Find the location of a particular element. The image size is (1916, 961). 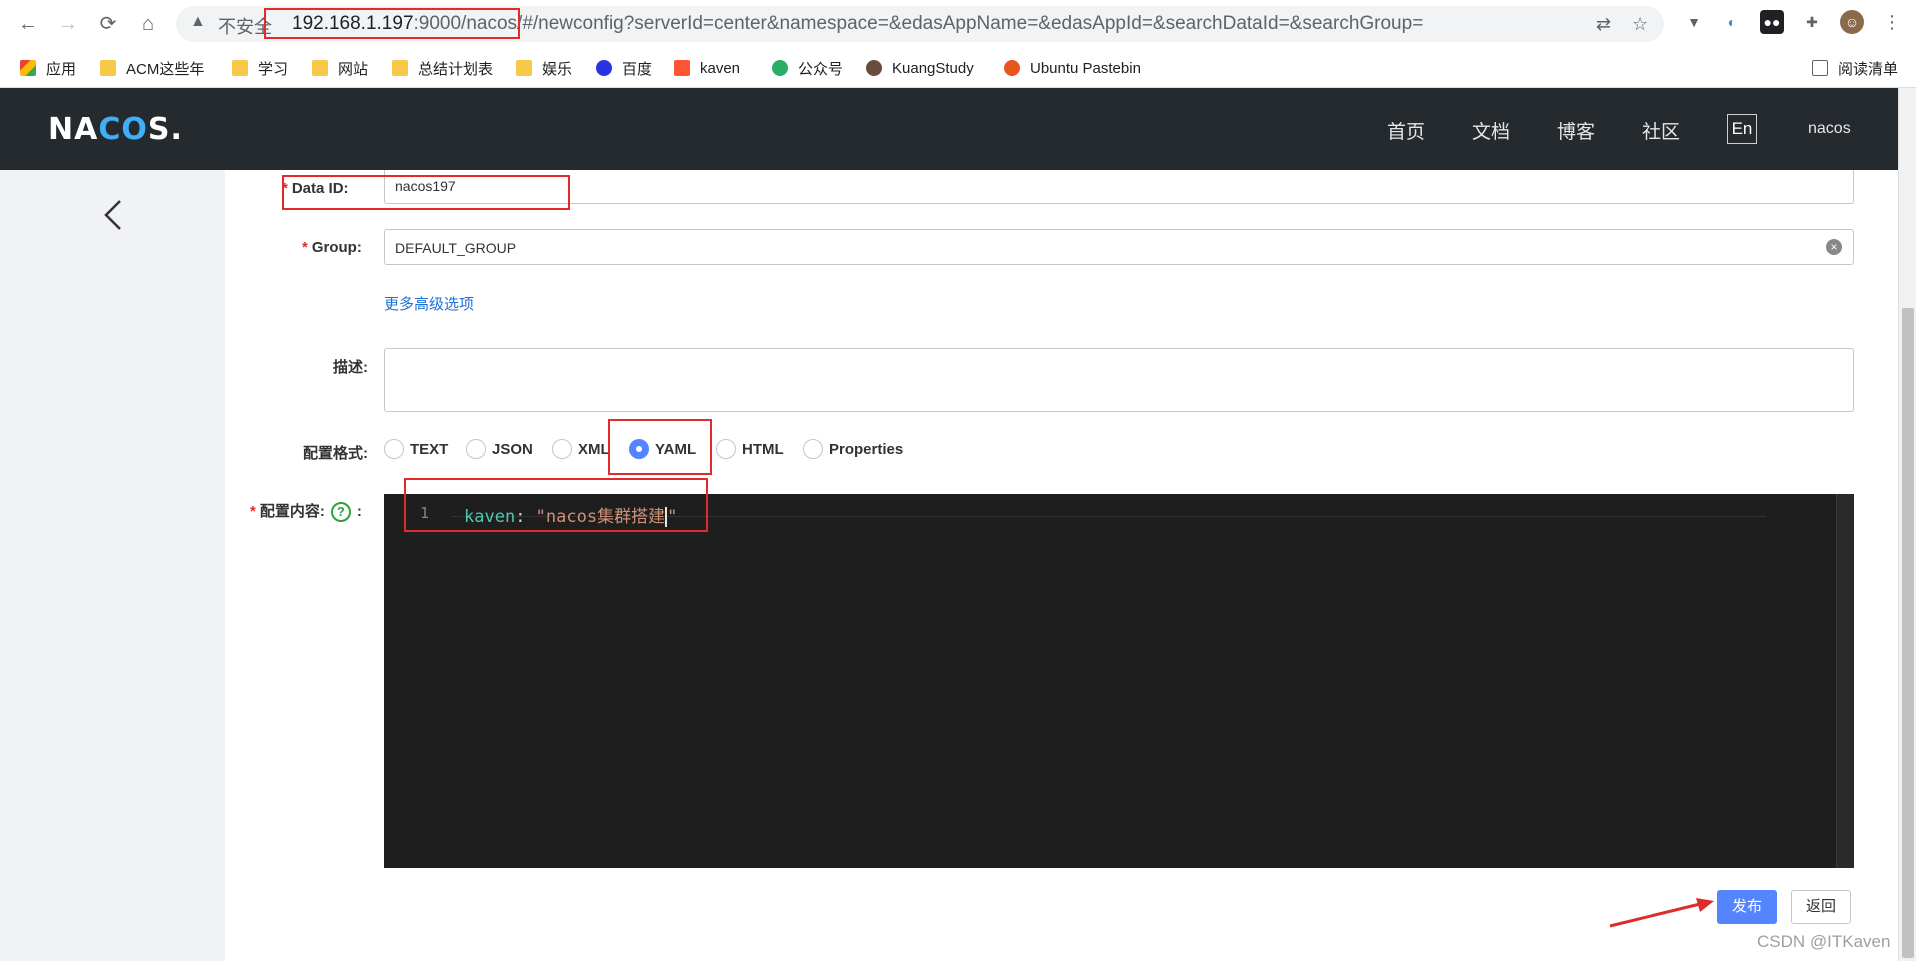

description-textarea is located at coordinates (1119, 380).